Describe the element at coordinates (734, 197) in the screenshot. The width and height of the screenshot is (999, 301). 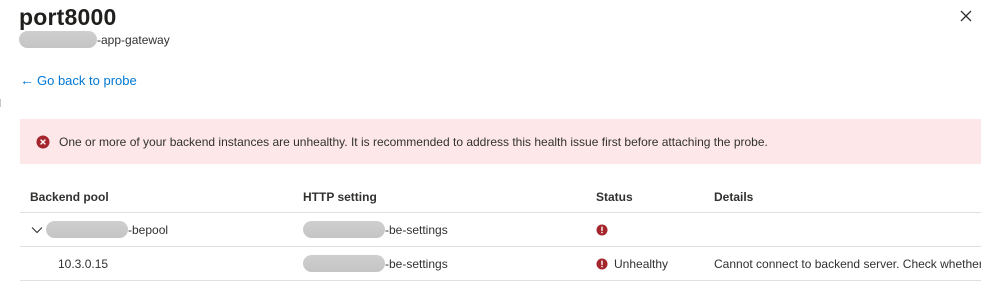
I see `header-details: Details` at that location.